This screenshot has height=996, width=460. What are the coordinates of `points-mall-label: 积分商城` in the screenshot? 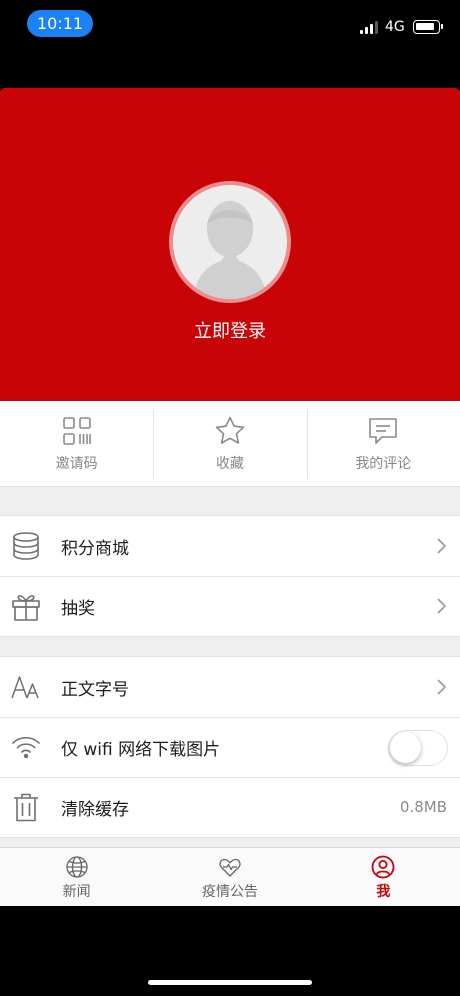 It's located at (95, 548).